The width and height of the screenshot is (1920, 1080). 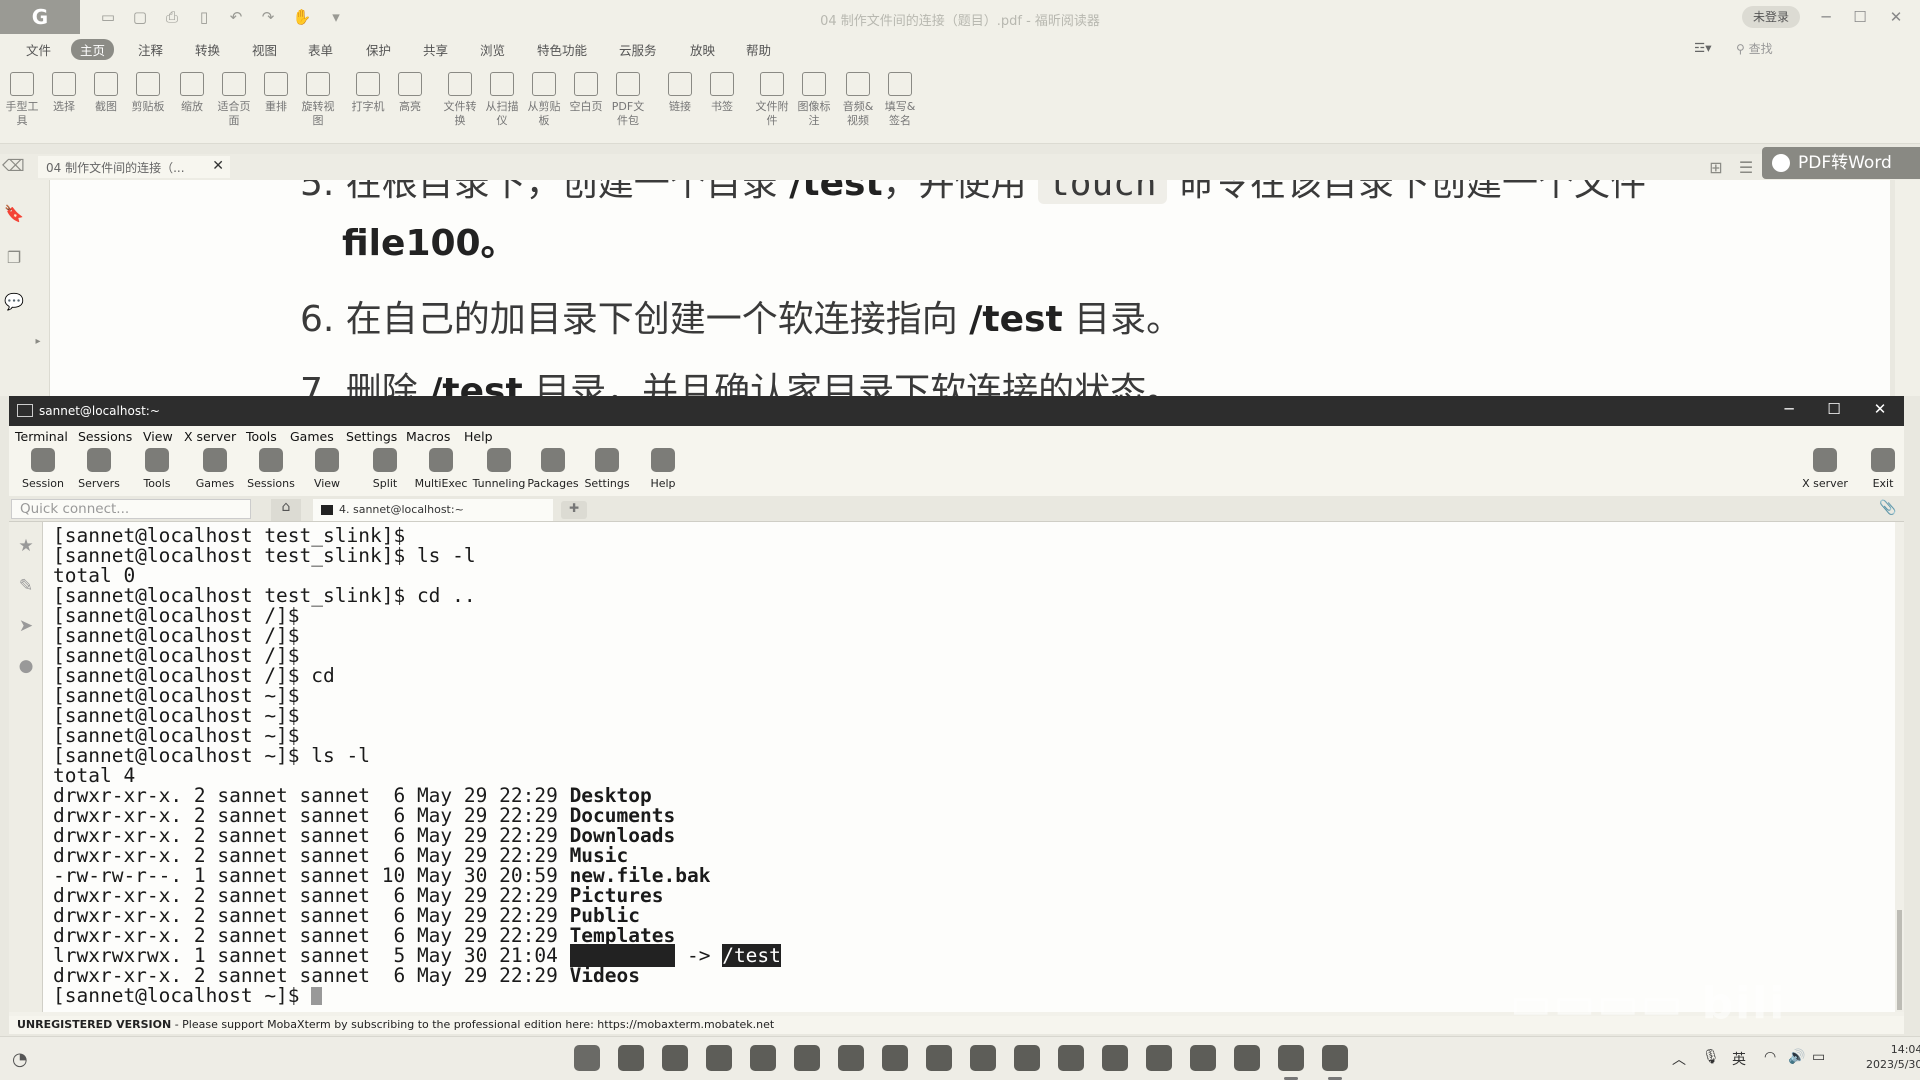 What do you see at coordinates (1711, 1057) in the screenshot?
I see `microphone-icon: 🎙` at bounding box center [1711, 1057].